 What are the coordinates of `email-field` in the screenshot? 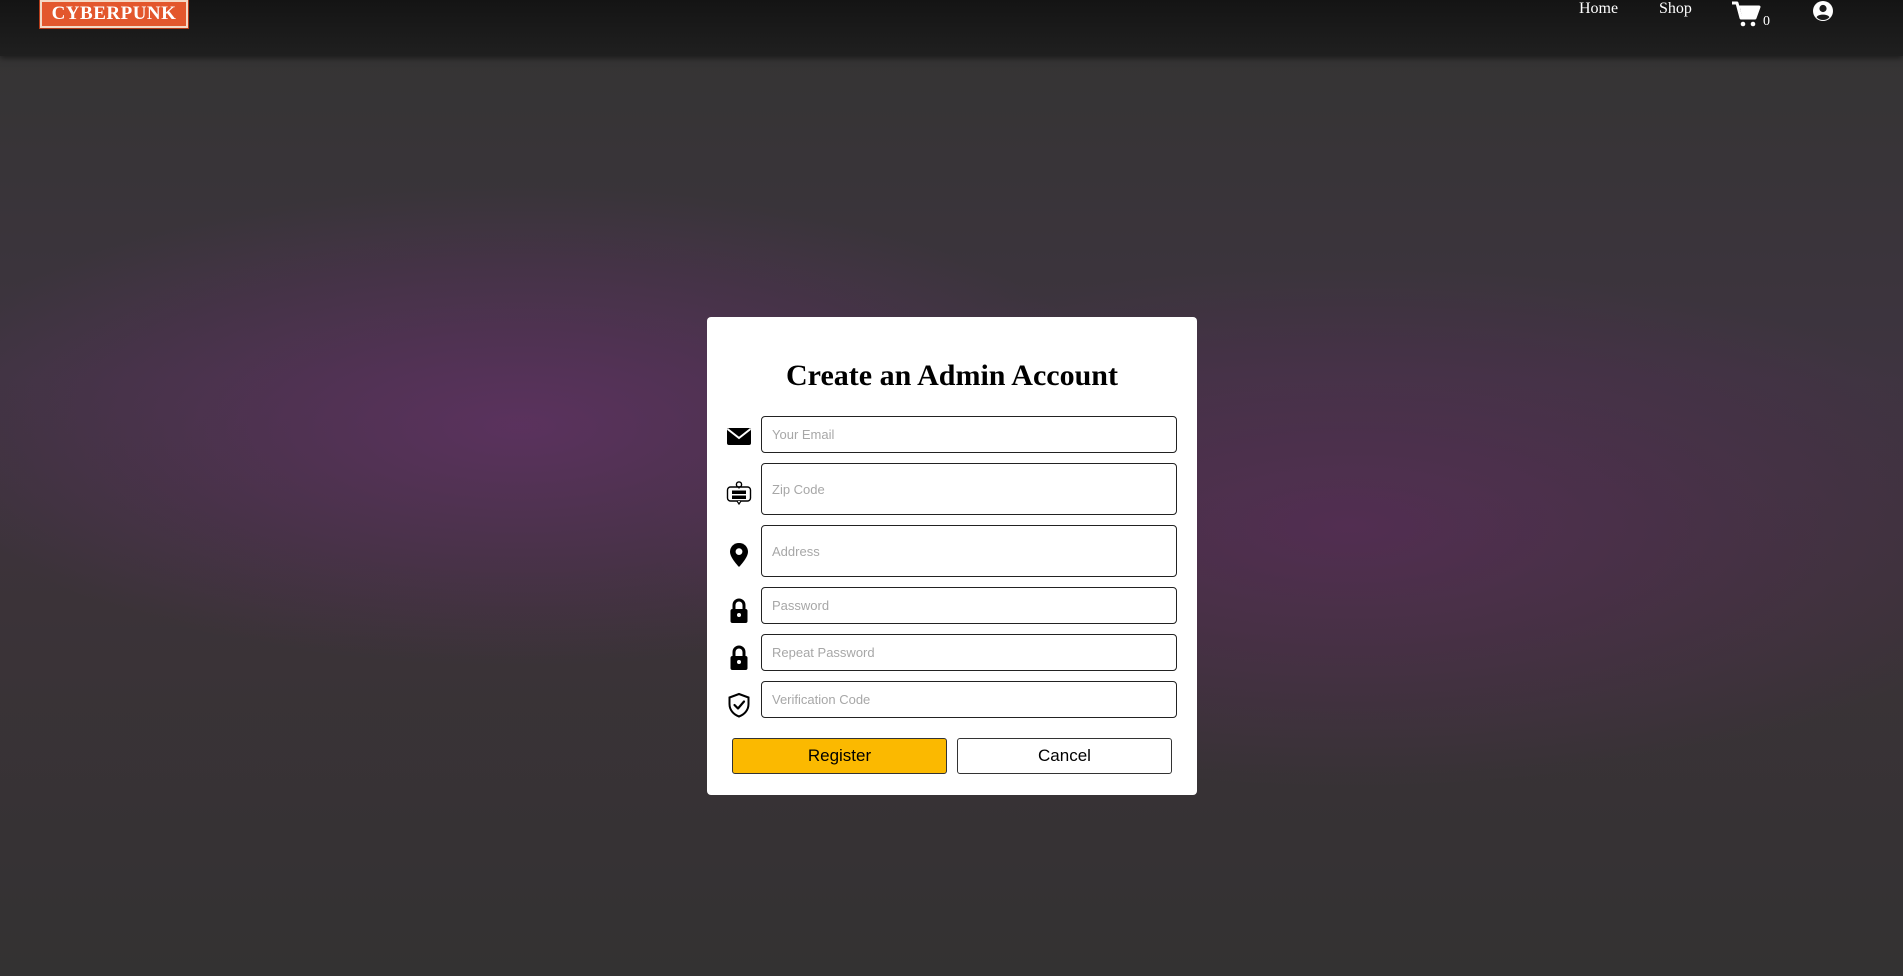 It's located at (969, 434).